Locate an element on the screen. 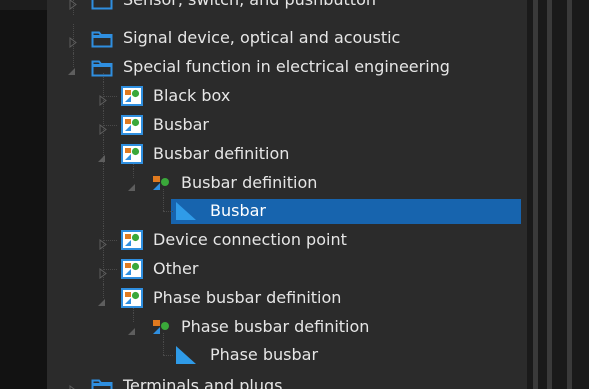  tree-item-label: Black box is located at coordinates (192, 95).